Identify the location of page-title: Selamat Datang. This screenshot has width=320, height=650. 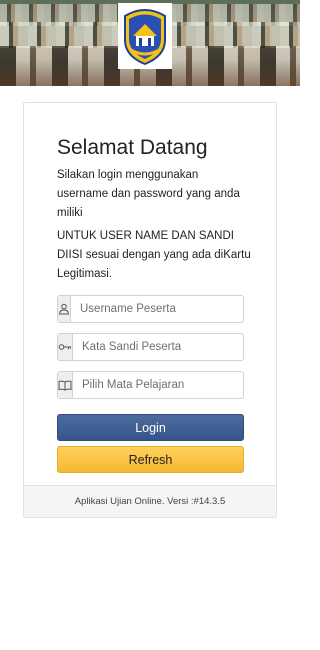
(132, 147).